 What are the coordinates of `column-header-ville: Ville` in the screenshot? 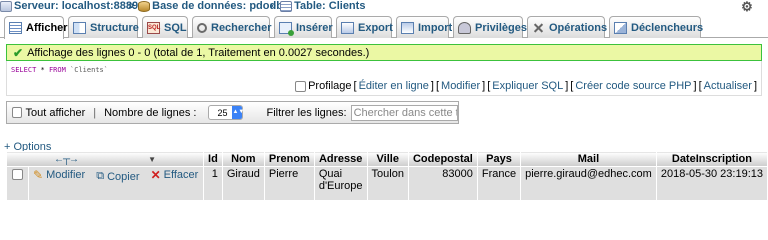 It's located at (387, 159).